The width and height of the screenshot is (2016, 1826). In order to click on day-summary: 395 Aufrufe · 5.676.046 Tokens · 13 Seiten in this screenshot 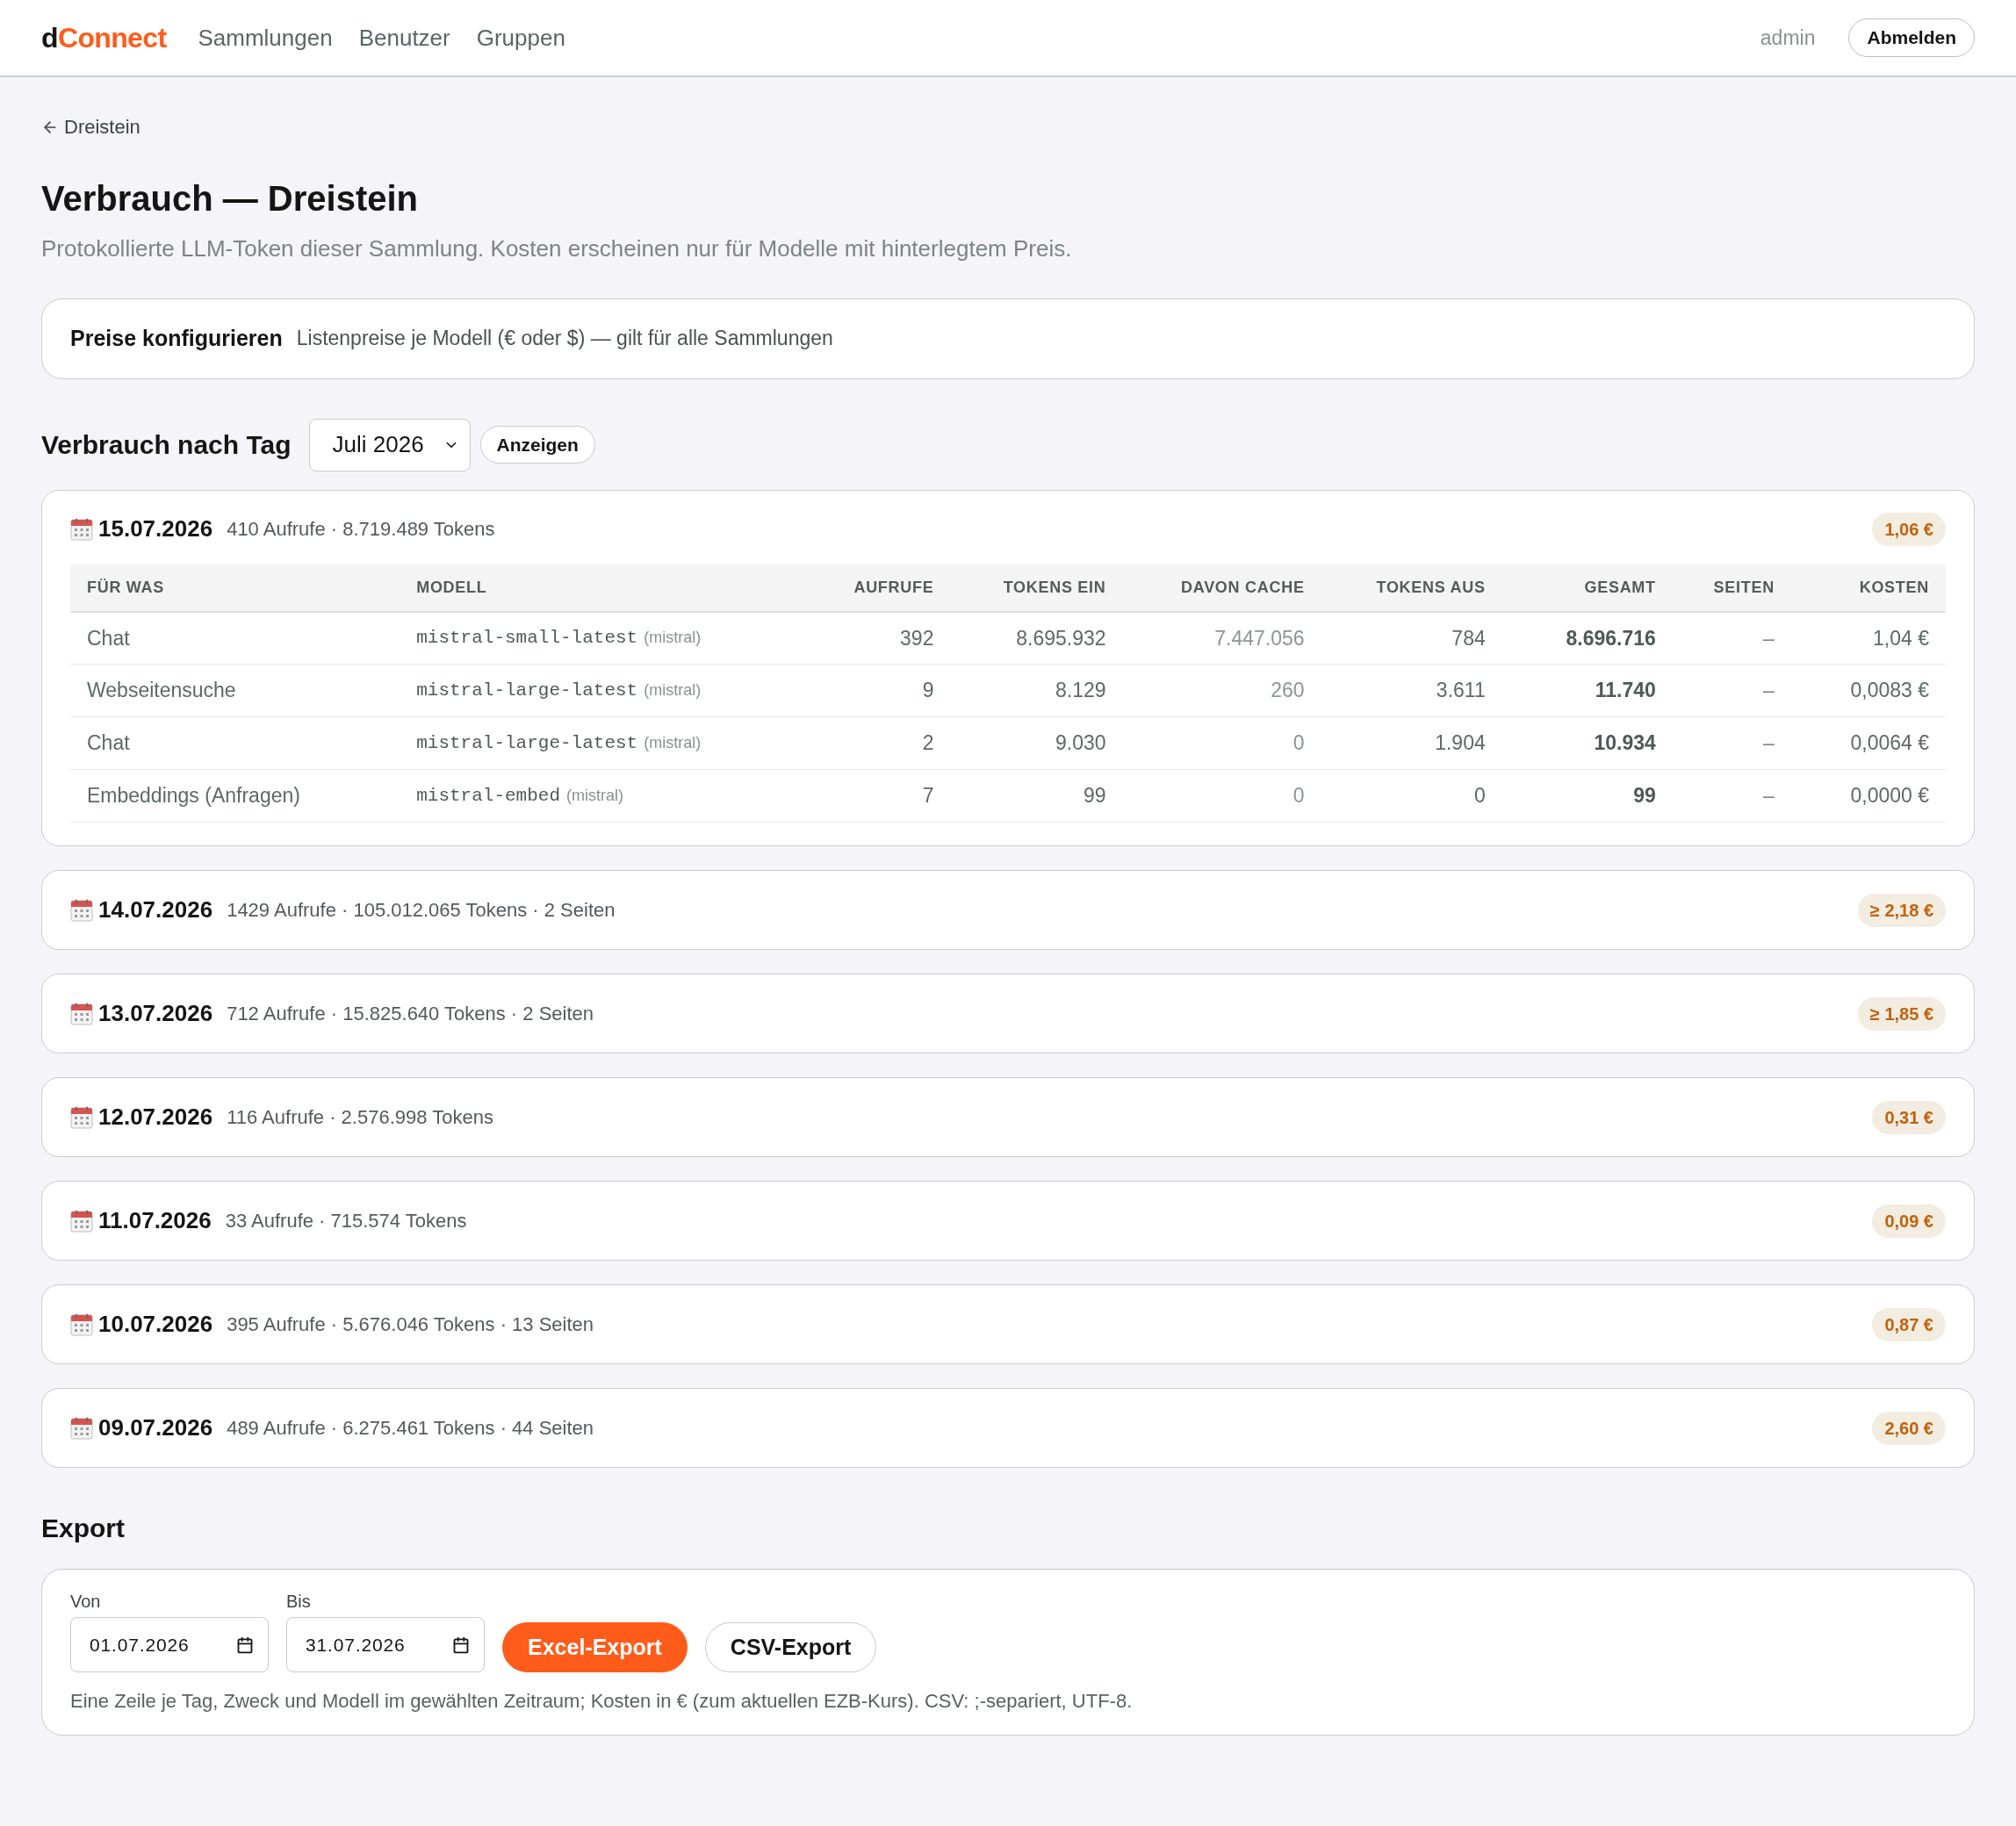, I will do `click(410, 1324)`.